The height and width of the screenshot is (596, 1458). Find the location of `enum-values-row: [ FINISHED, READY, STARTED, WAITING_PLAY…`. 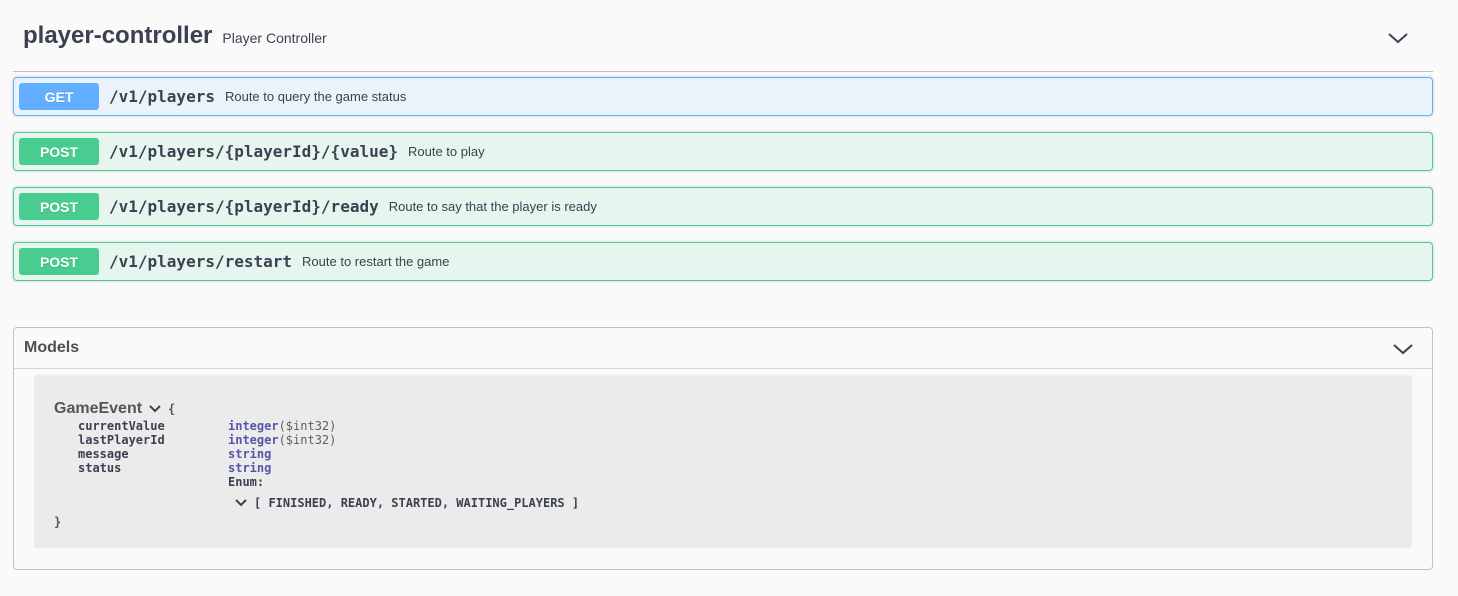

enum-values-row: [ FINISHED, READY, STARTED, WAITING_PLAY… is located at coordinates (406, 503).